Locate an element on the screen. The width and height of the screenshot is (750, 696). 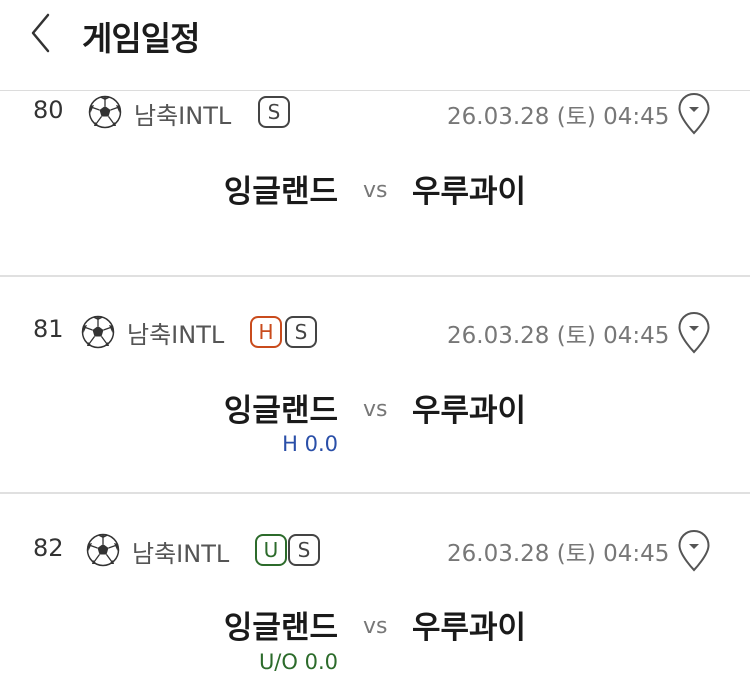
chevron-left-icon is located at coordinates (40, 33).